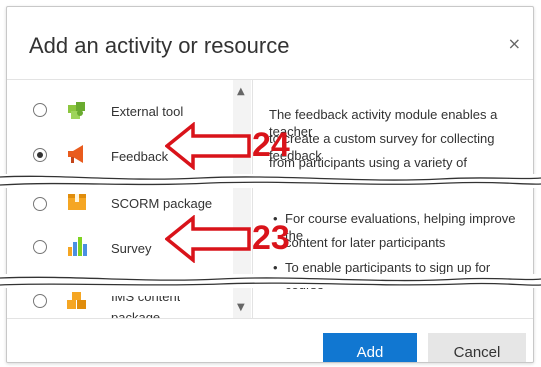 The height and width of the screenshot is (367, 541). I want to click on dialog-title: Add an activity or resource, so click(159, 45).